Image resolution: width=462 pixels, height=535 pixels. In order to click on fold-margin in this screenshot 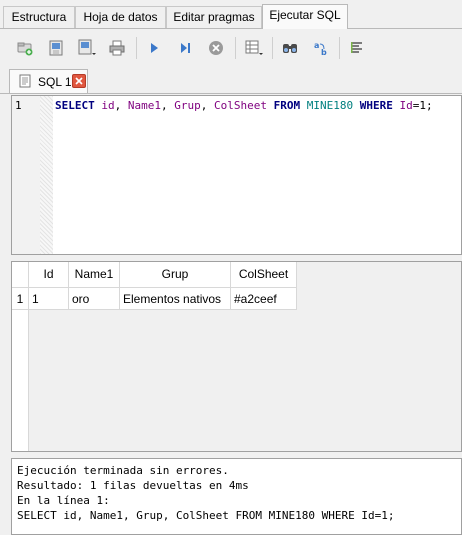, I will do `click(46, 175)`.